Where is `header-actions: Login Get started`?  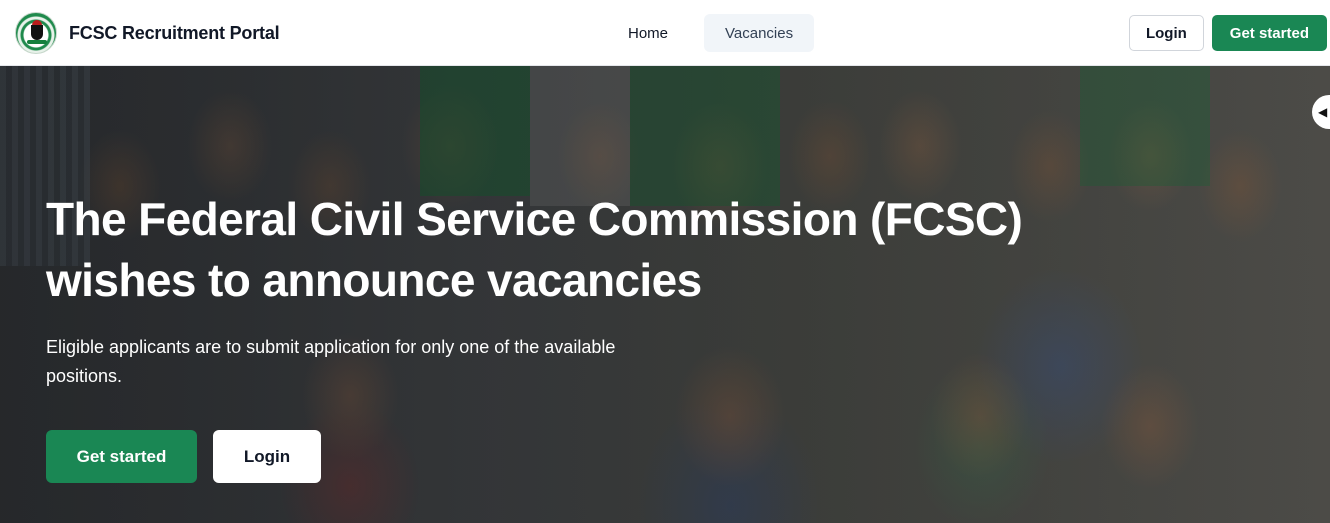 header-actions: Login Get started is located at coordinates (1227, 33).